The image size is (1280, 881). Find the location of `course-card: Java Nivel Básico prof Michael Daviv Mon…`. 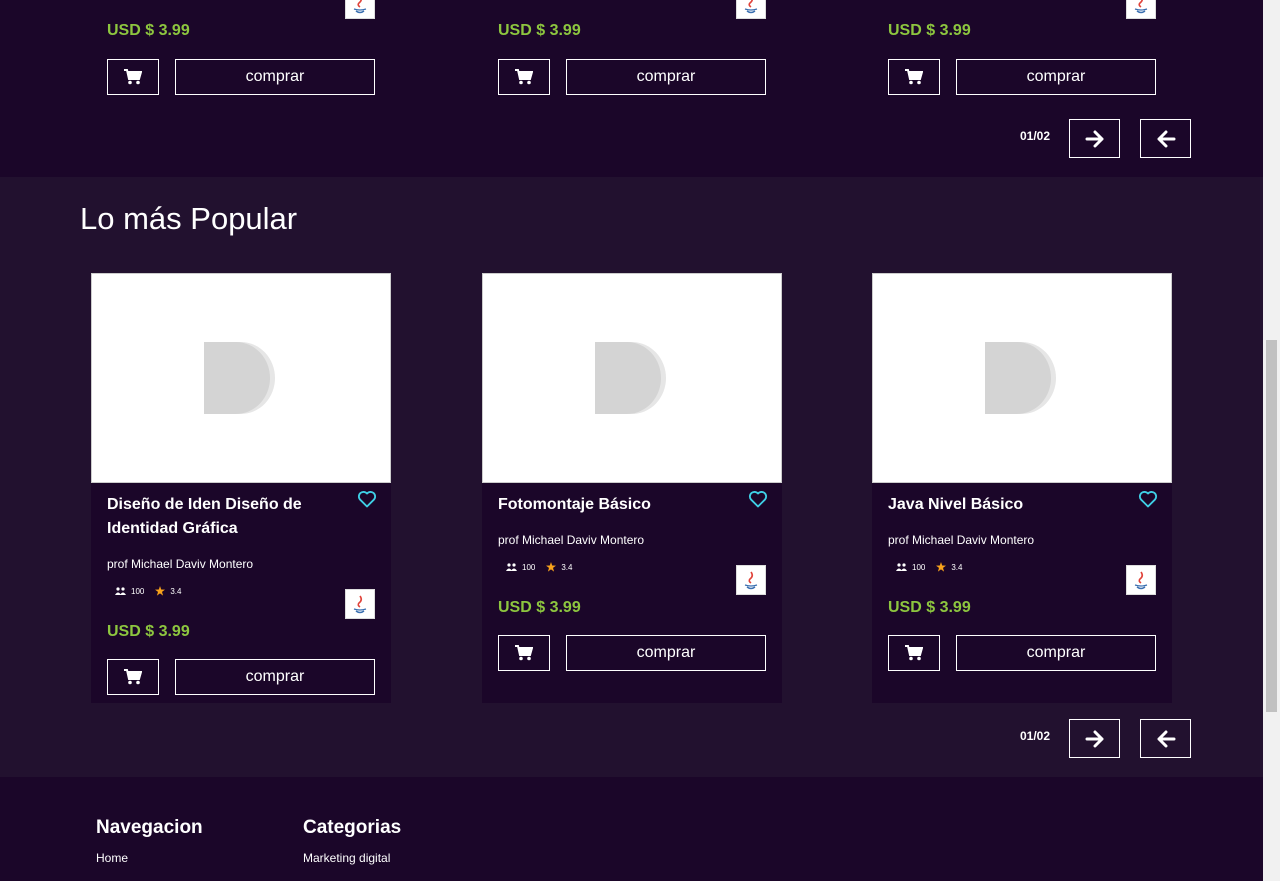

course-card: Java Nivel Básico prof Michael Daviv Mon… is located at coordinates (1022, 488).